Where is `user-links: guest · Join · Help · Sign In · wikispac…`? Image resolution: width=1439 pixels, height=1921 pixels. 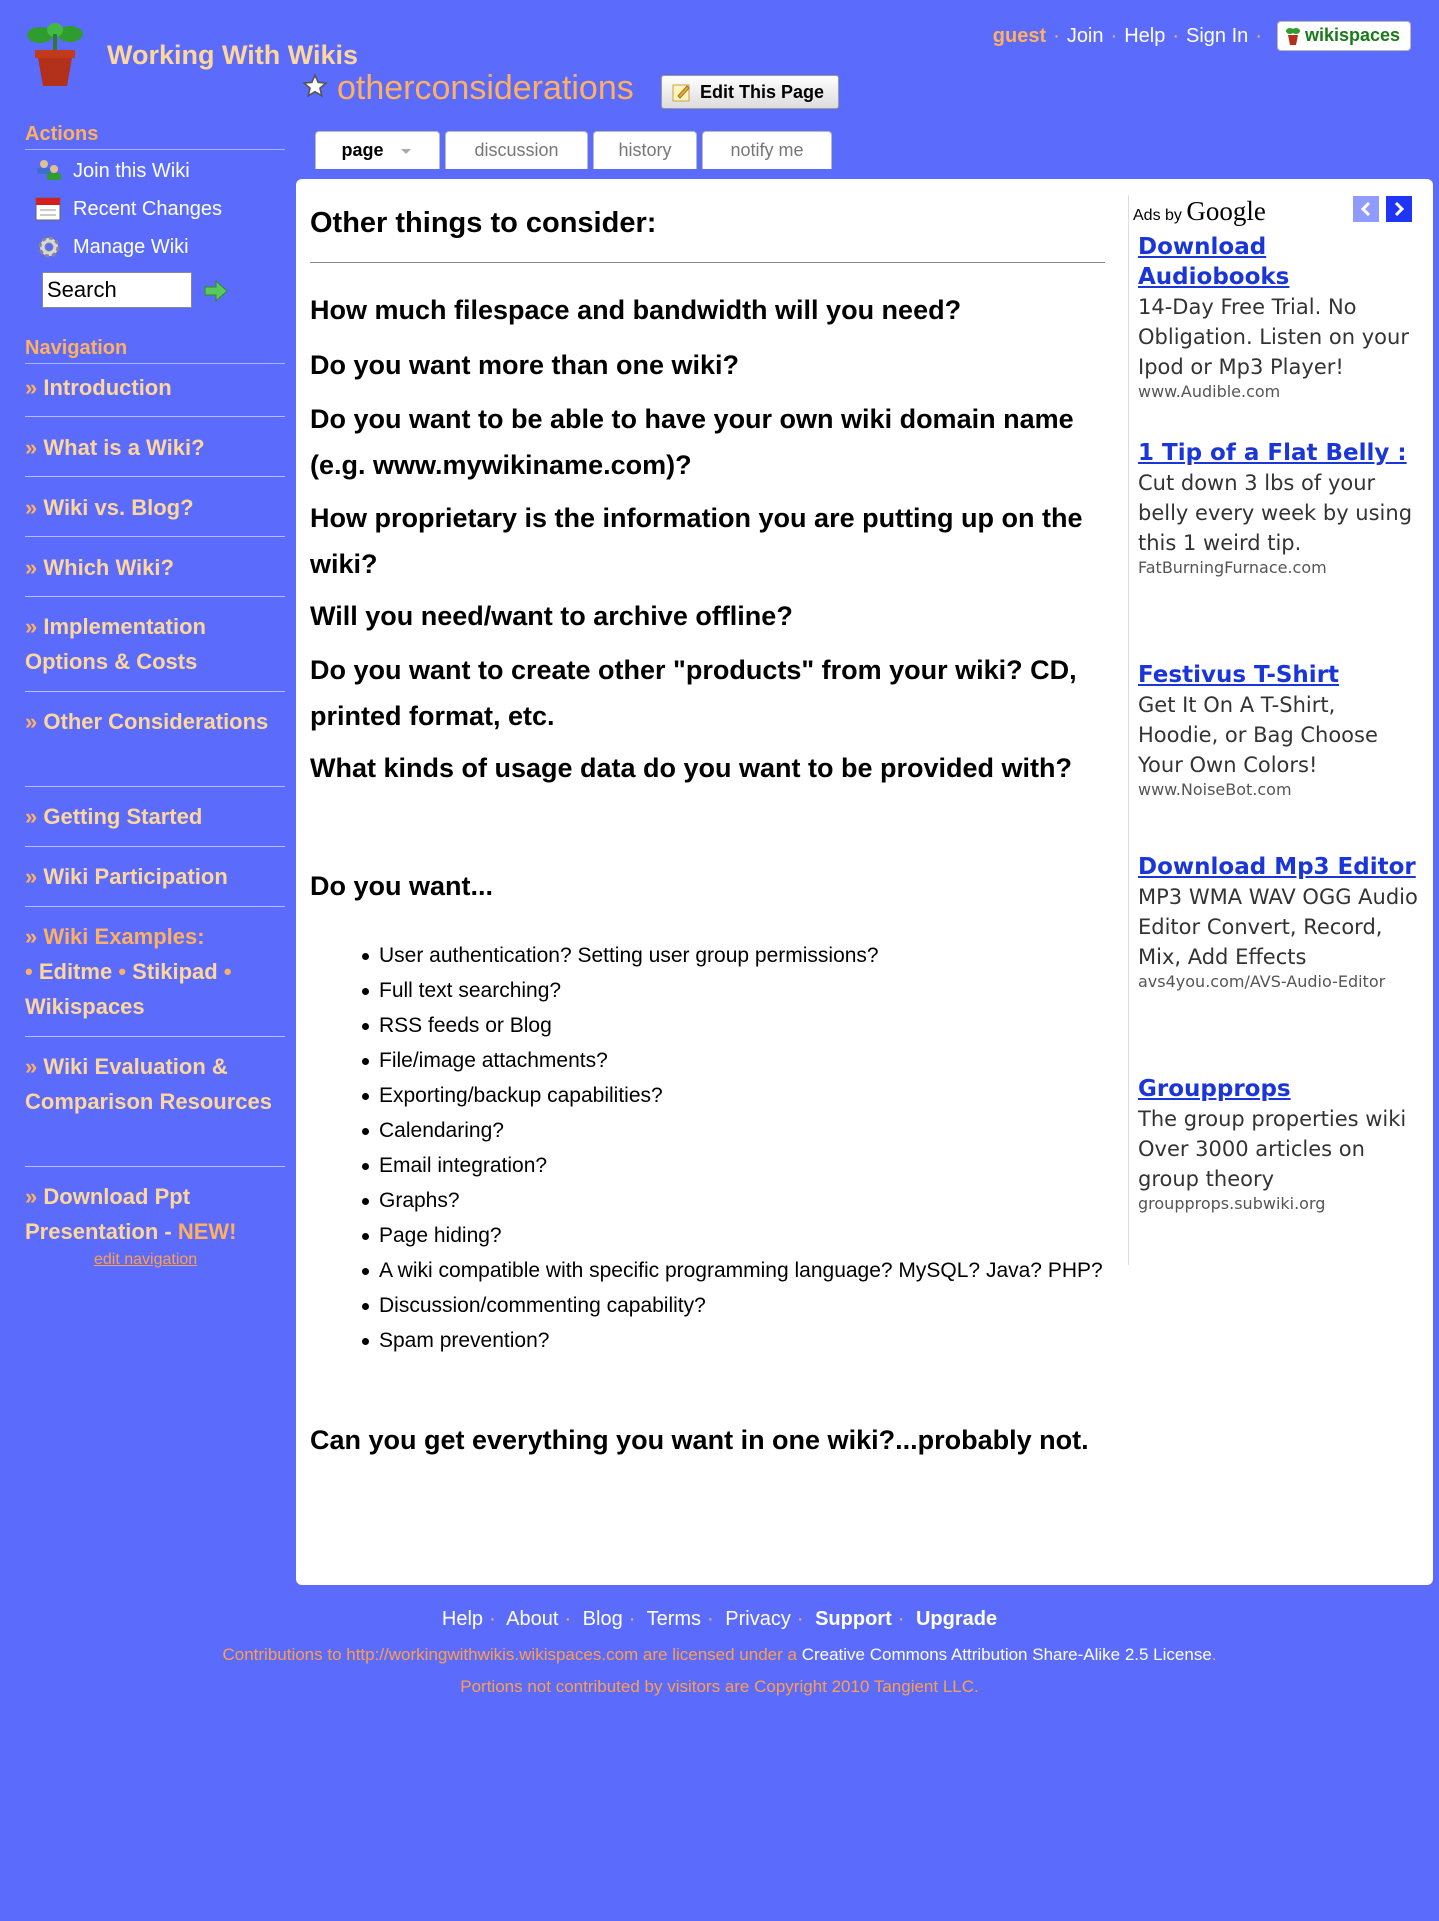 user-links: guest · Join · Help · Sign In · wikispac… is located at coordinates (1202, 36).